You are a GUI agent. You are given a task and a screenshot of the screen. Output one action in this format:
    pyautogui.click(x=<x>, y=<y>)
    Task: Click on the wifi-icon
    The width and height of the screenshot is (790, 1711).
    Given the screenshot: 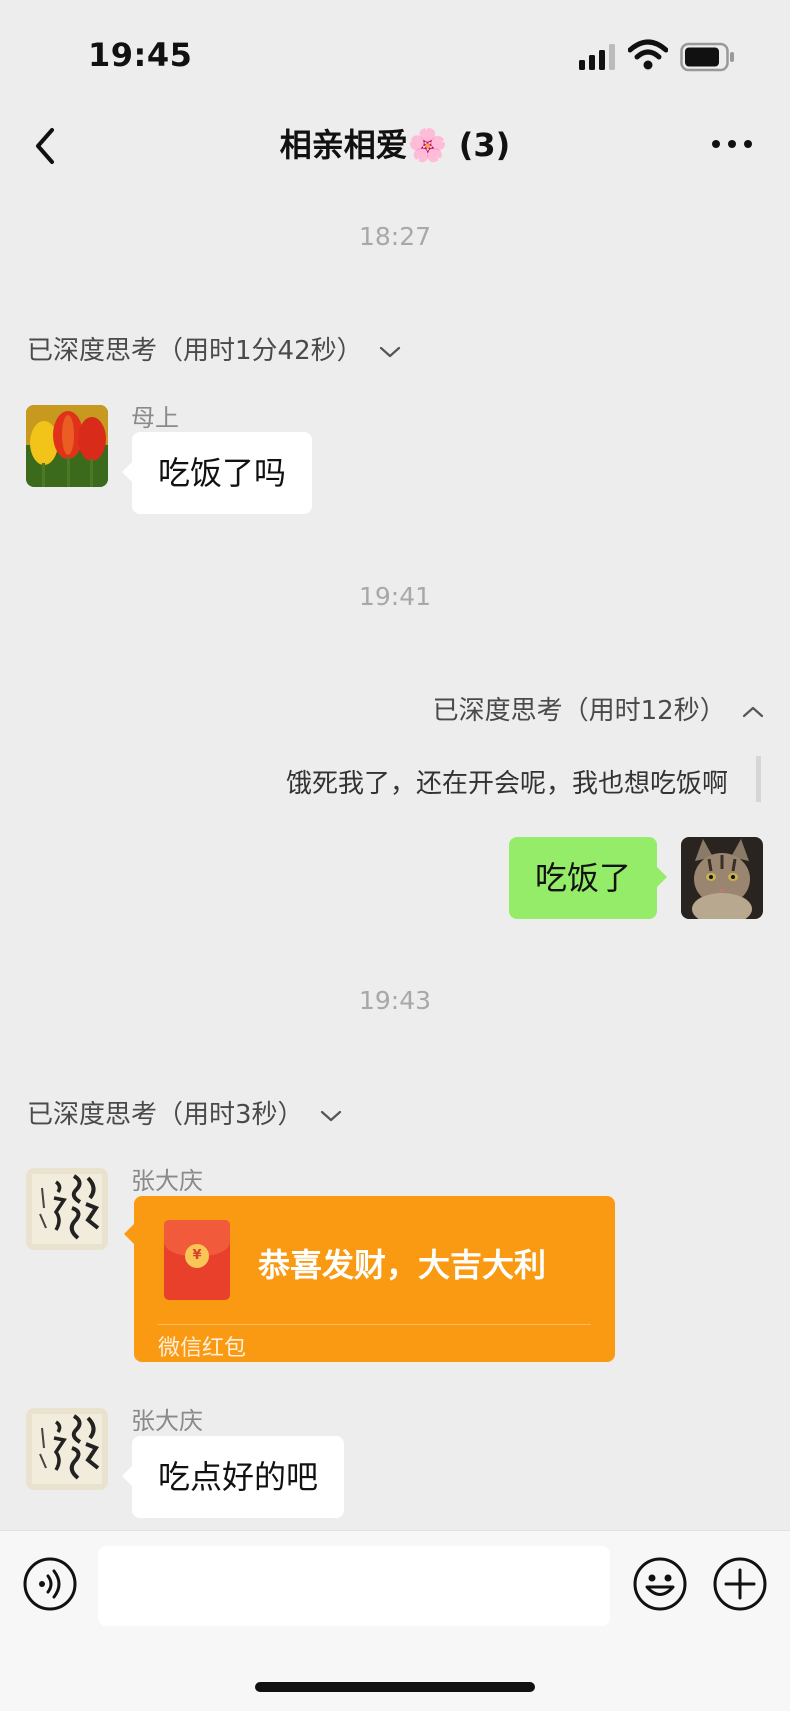 What is the action you would take?
    pyautogui.click(x=648, y=54)
    